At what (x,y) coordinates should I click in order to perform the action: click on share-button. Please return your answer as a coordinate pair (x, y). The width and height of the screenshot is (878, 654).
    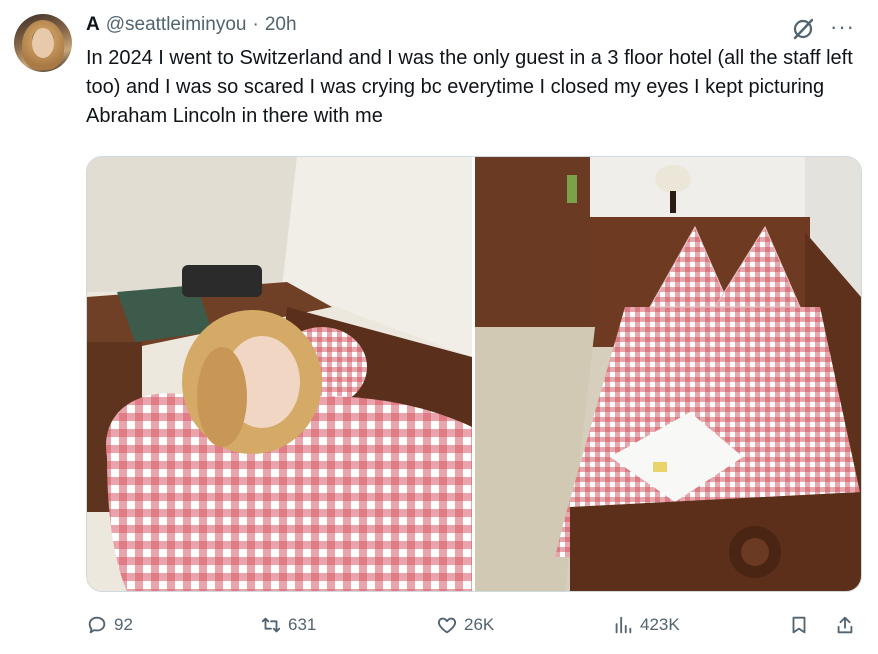
    Looking at the image, I should click on (845, 625).